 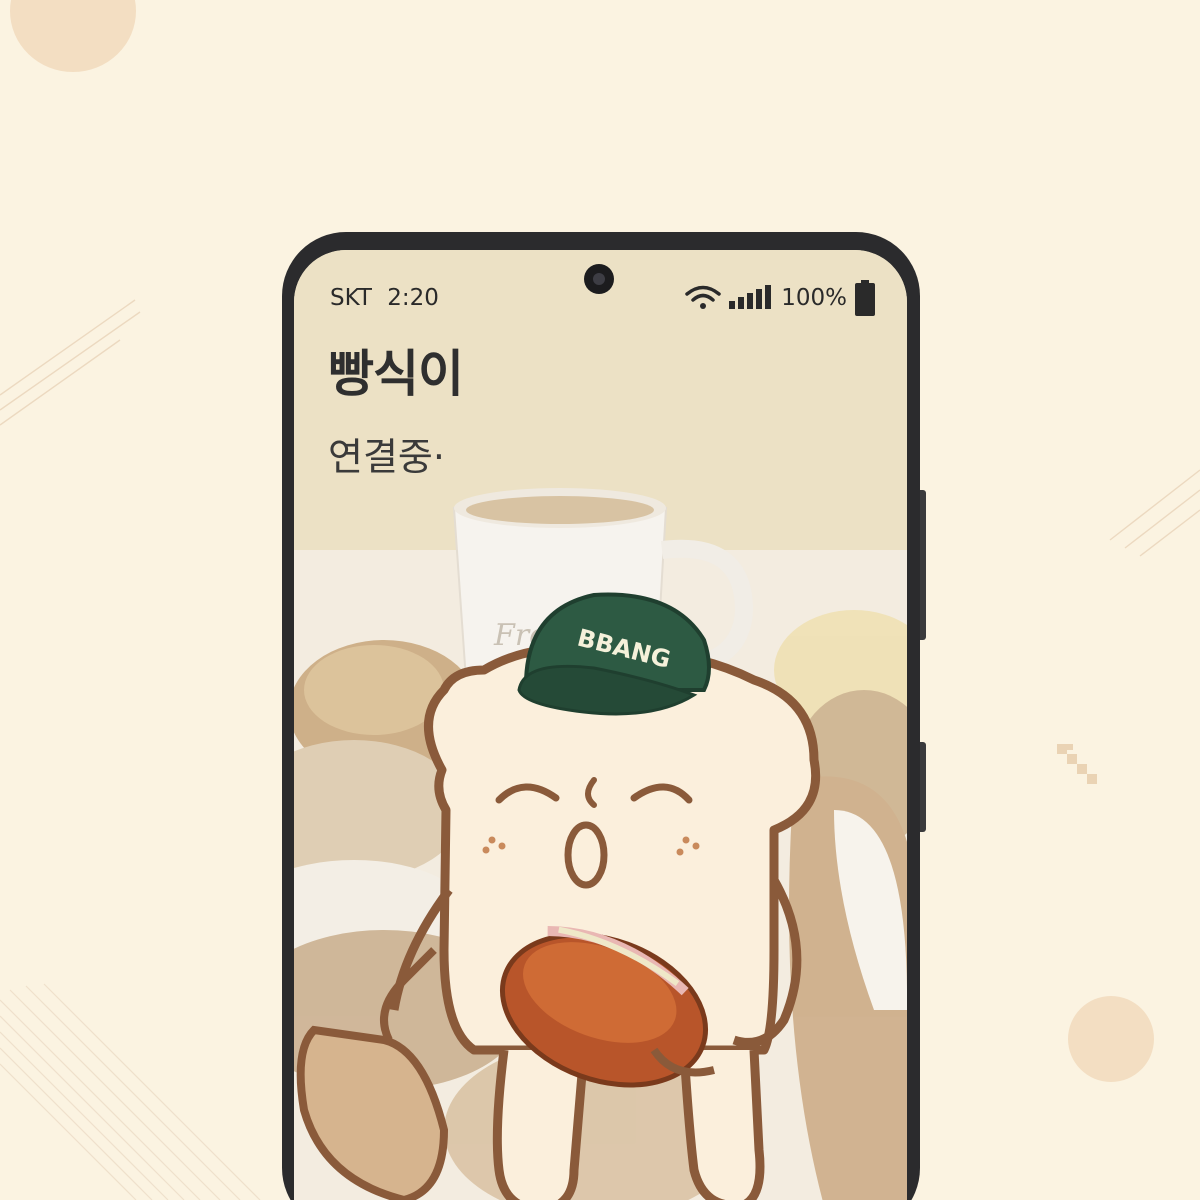 What do you see at coordinates (384, 298) in the screenshot?
I see `status-left: SKT 2:20` at bounding box center [384, 298].